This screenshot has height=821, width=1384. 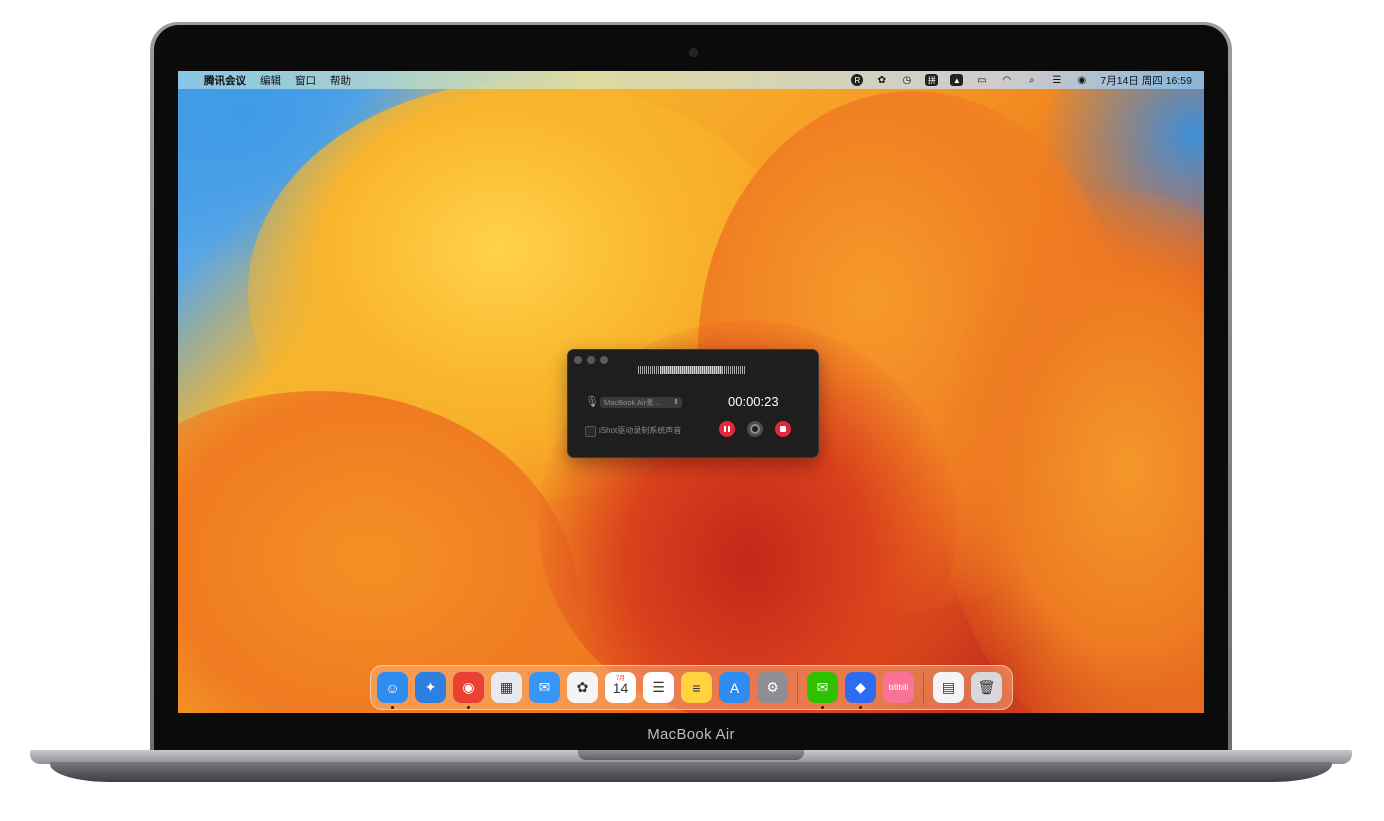 I want to click on dock-icon-glyph: bilibili, so click(x=898, y=687).